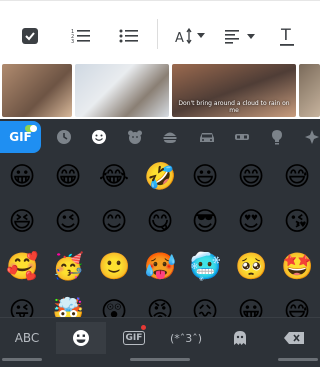 The height and width of the screenshot is (367, 320). I want to click on gif-toggle-button: GIF, so click(20, 137).